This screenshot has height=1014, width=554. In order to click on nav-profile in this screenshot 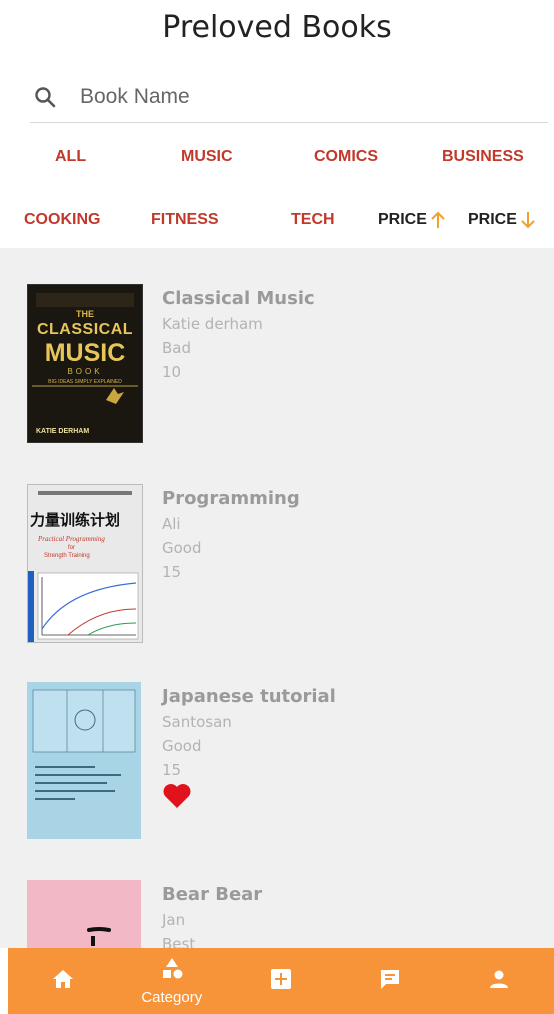, I will do `click(499, 981)`.